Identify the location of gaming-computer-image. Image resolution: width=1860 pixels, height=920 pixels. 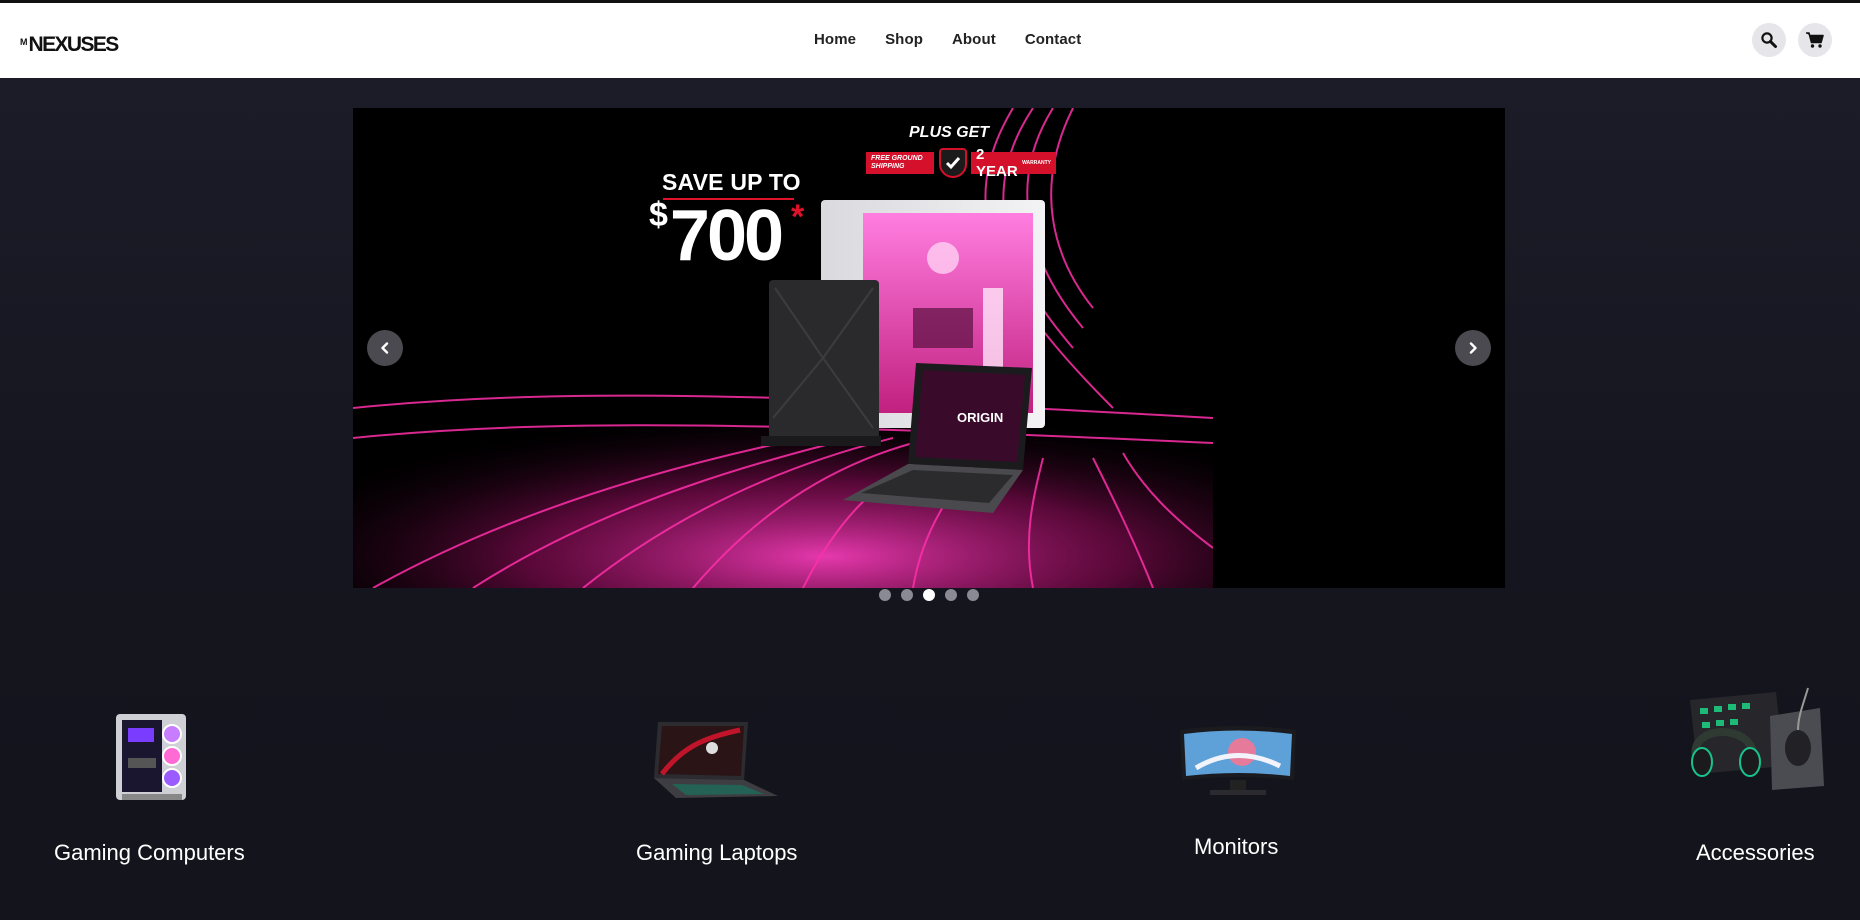
(151, 757).